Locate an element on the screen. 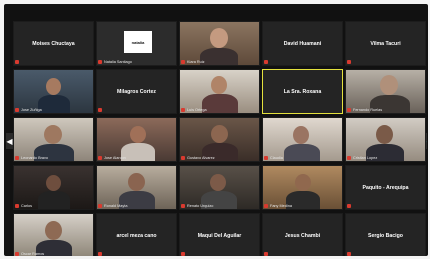 This screenshot has width=430, height=259. participant-tile: Maqui Del Aguilar is located at coordinates (219, 234).